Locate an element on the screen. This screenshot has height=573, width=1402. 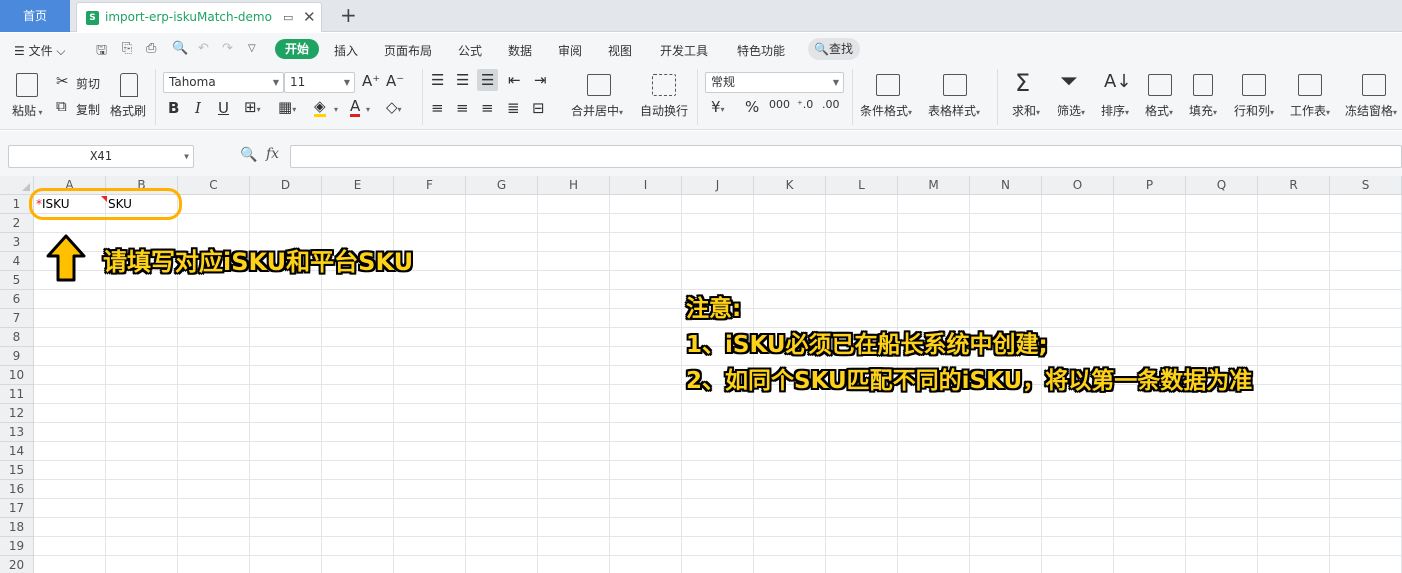
row-header-3: 3 is located at coordinates (17, 242).